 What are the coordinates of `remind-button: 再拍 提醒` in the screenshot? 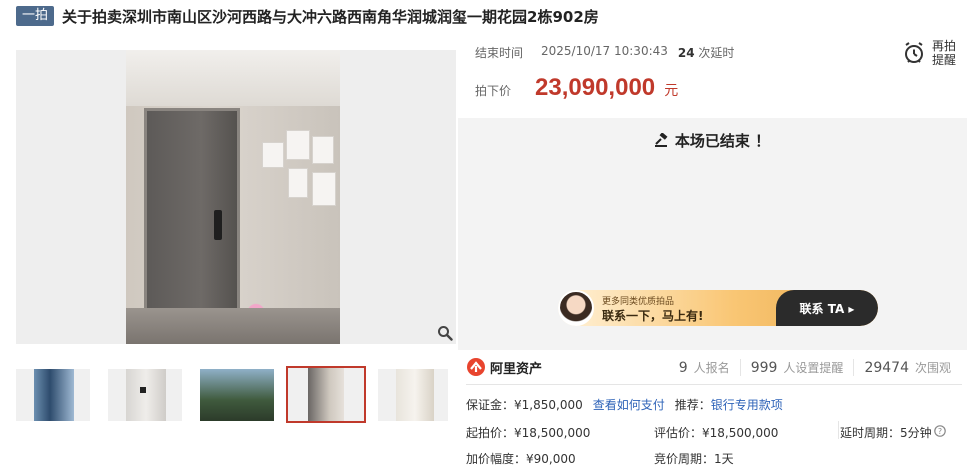 It's located at (932, 53).